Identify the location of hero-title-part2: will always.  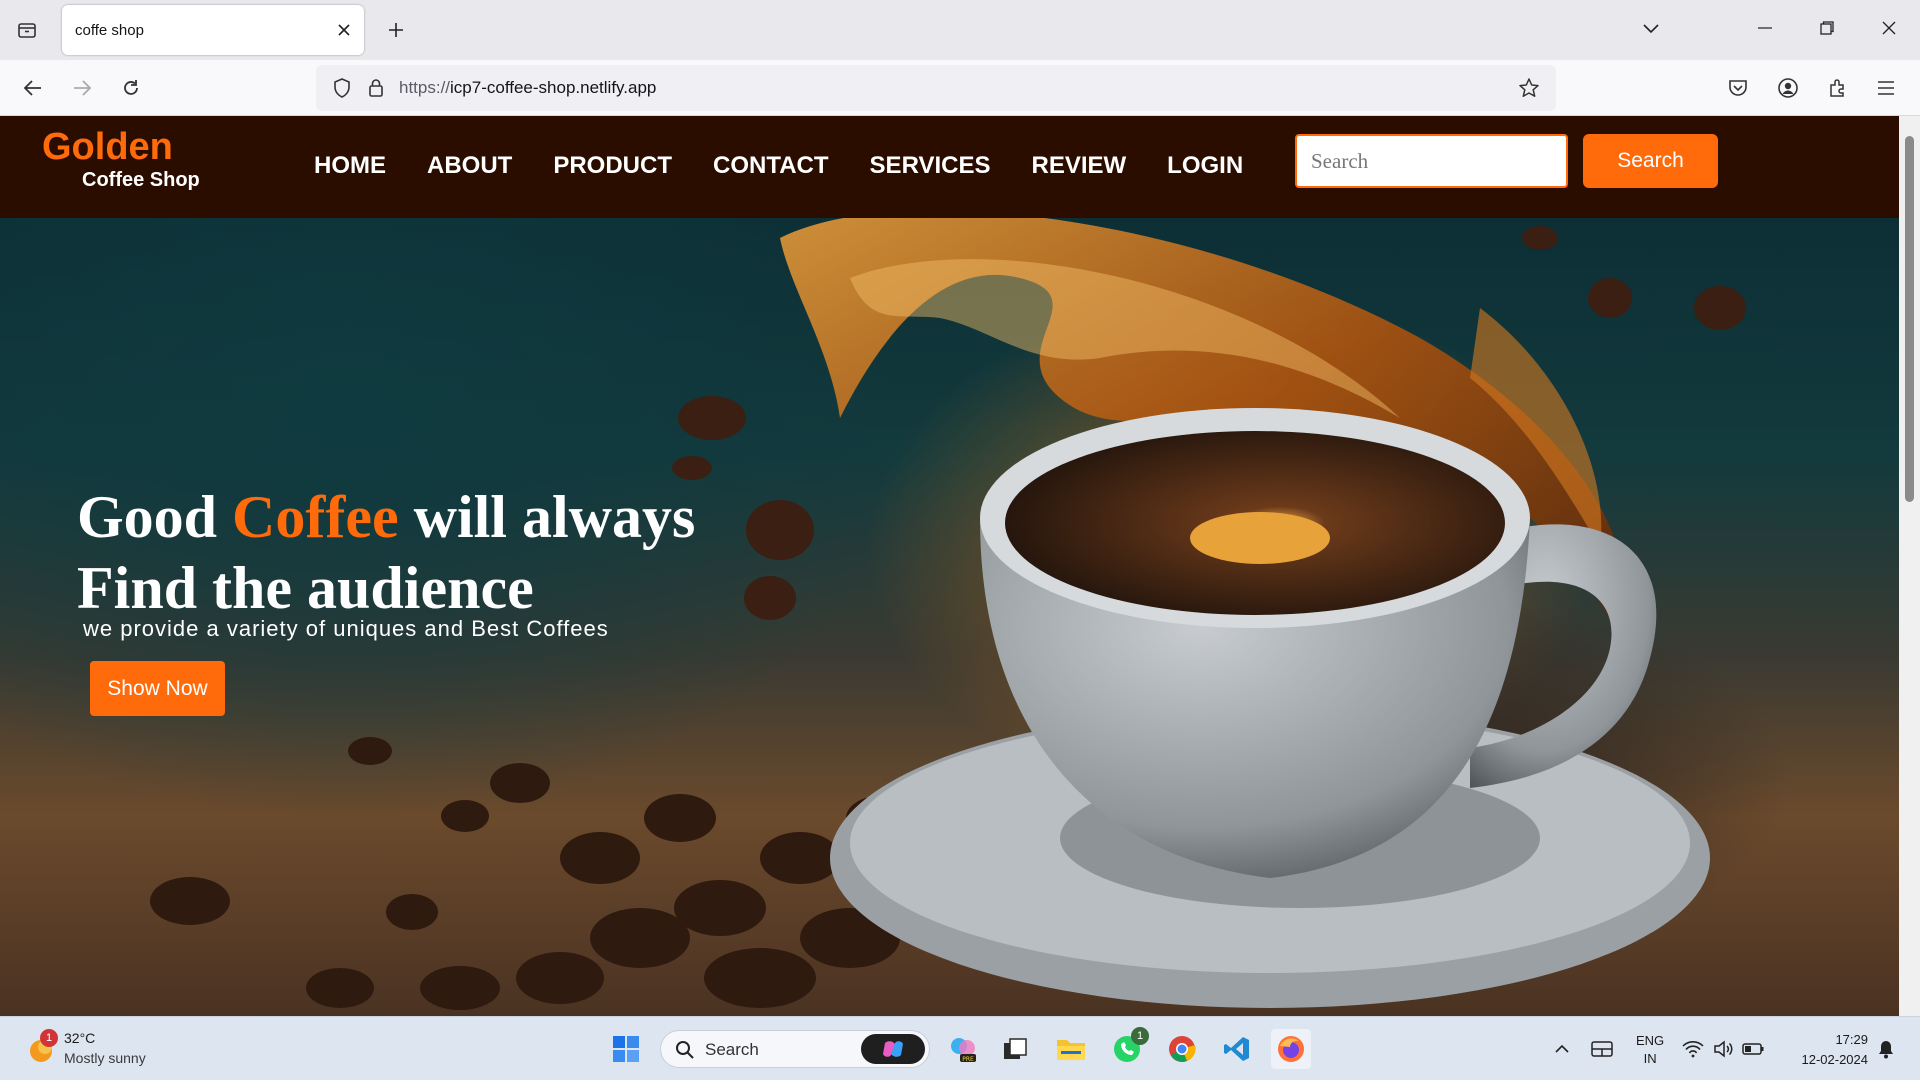
(547, 517).